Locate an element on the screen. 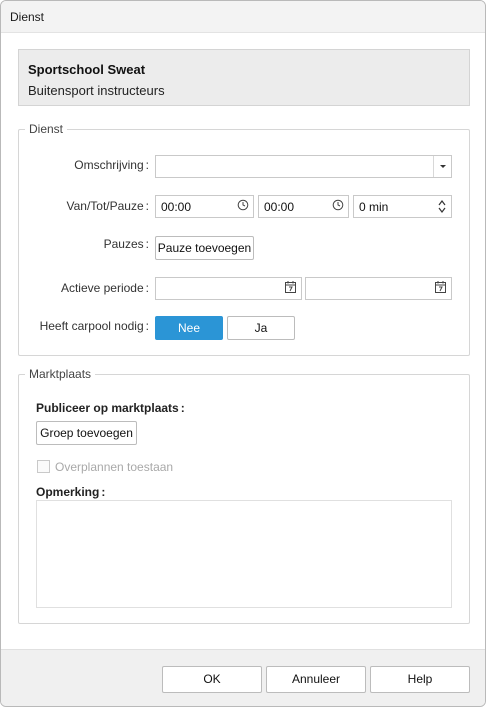  opmerking-label: Opmerking: is located at coordinates (71, 492).